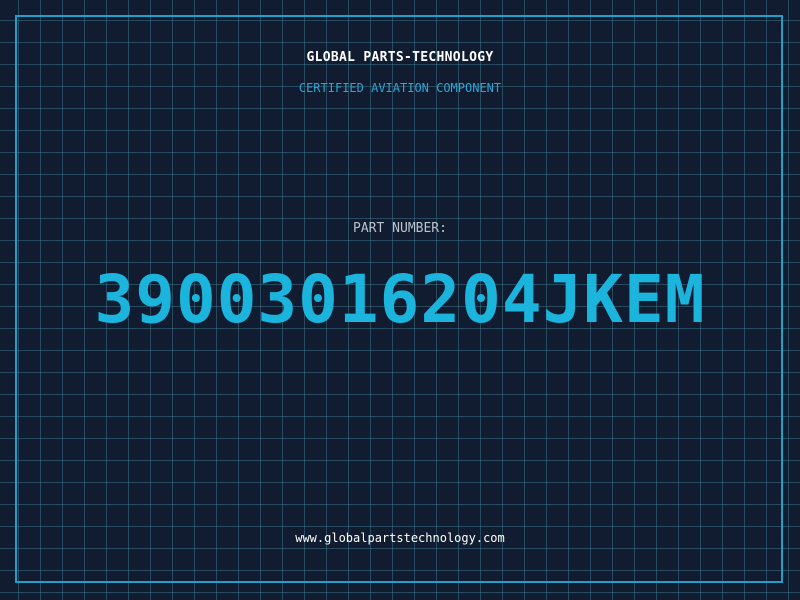 The height and width of the screenshot is (600, 800). Describe the element at coordinates (400, 57) in the screenshot. I see `company-name: GLOBAL PARTS-TECHNOLOGY` at that location.